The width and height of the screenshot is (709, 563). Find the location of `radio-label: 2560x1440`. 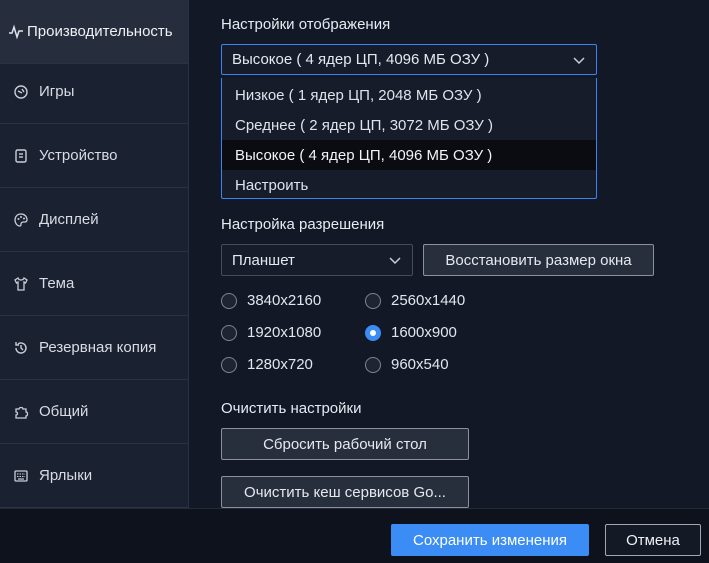

radio-label: 2560x1440 is located at coordinates (428, 300).